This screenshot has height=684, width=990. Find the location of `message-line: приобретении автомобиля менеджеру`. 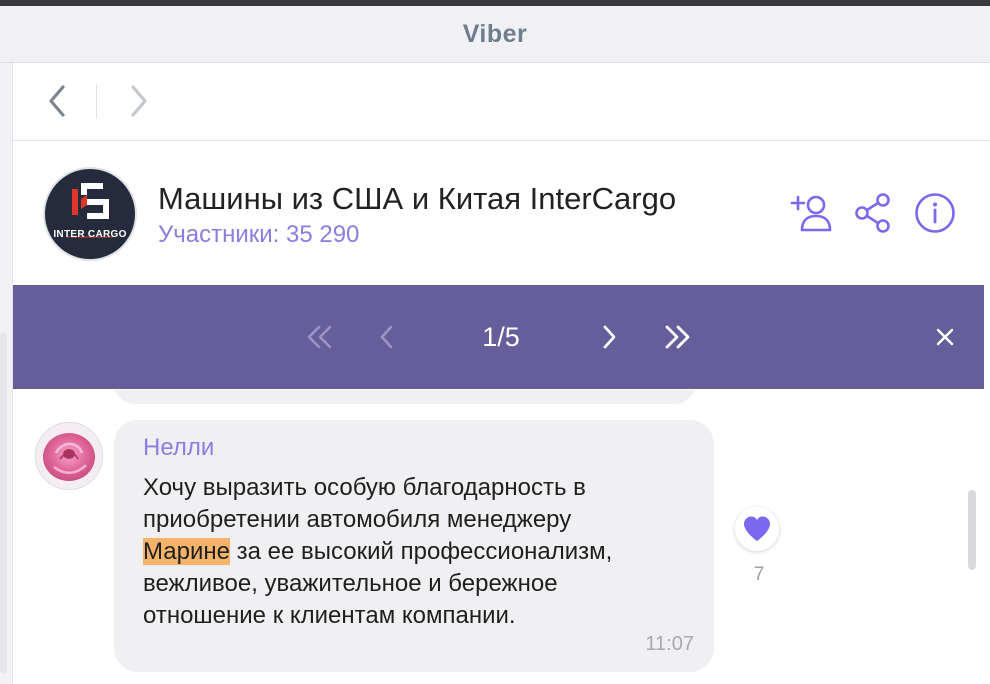

message-line: приобретении автомобиля менеджеру is located at coordinates (357, 519).